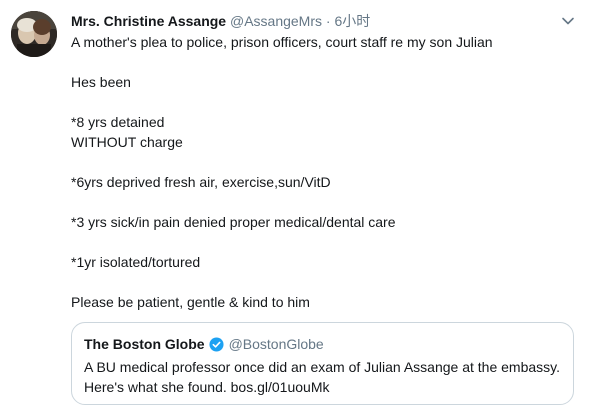 Image resolution: width=589 pixels, height=409 pixels. Describe the element at coordinates (101, 82) in the screenshot. I see `tweet-line: Hes been` at that location.